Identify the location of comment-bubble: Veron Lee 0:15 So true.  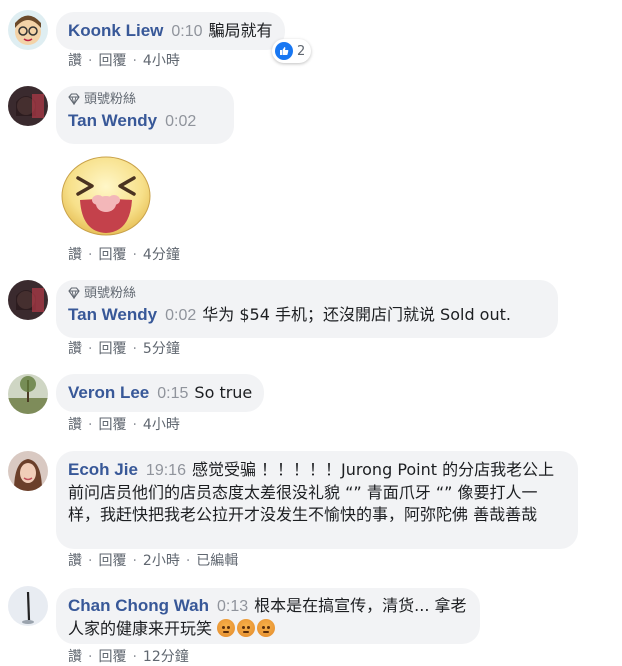
(160, 393).